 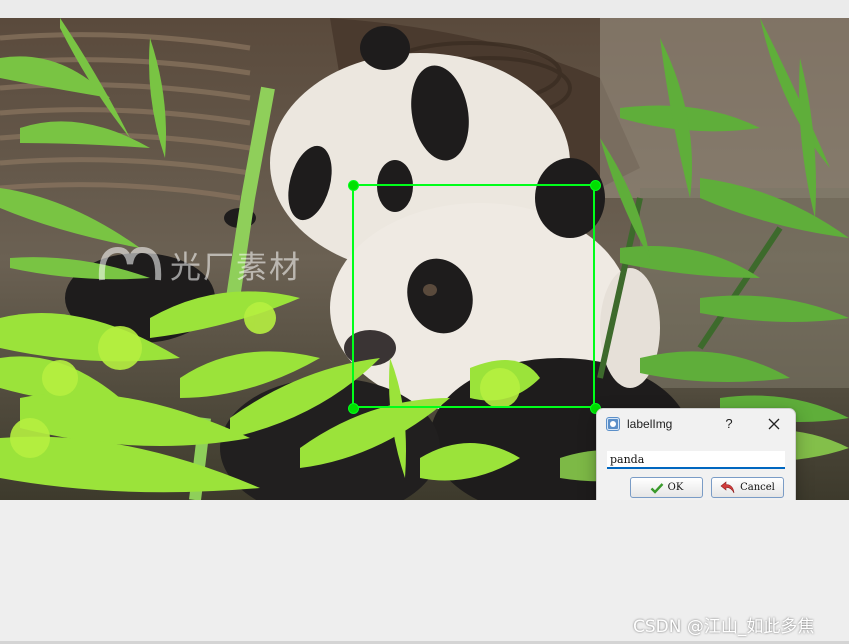 What do you see at coordinates (729, 424) in the screenshot?
I see `help-button: ?` at bounding box center [729, 424].